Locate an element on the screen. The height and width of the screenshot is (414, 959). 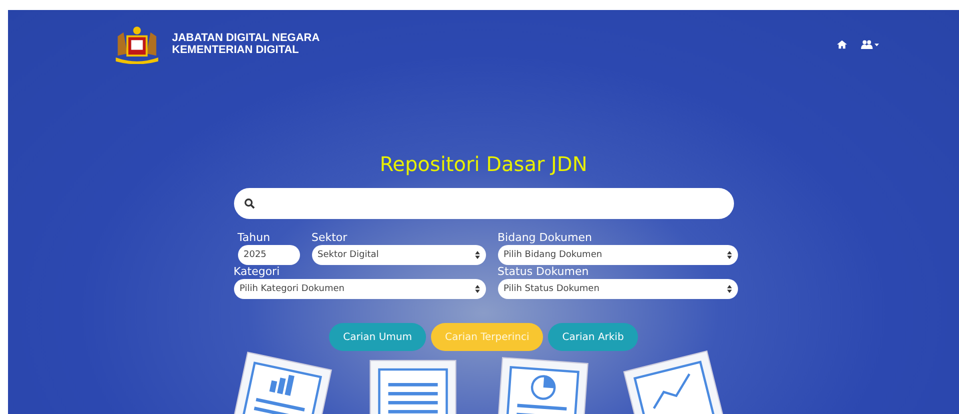
home-icon is located at coordinates (842, 44).